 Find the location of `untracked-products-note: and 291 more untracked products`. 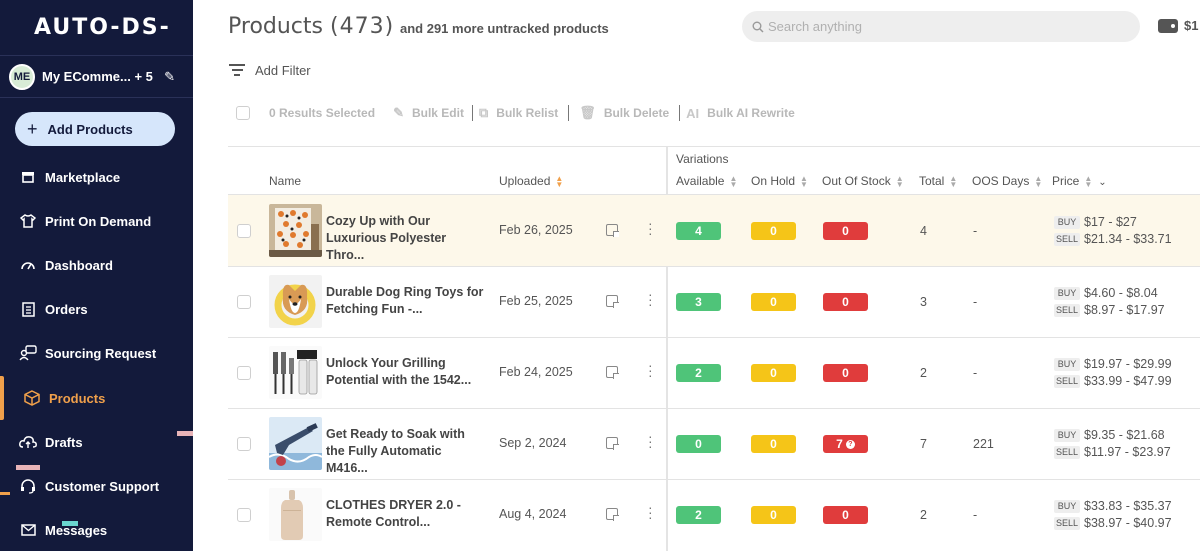

untracked-products-note: and 291 more untracked products is located at coordinates (504, 28).